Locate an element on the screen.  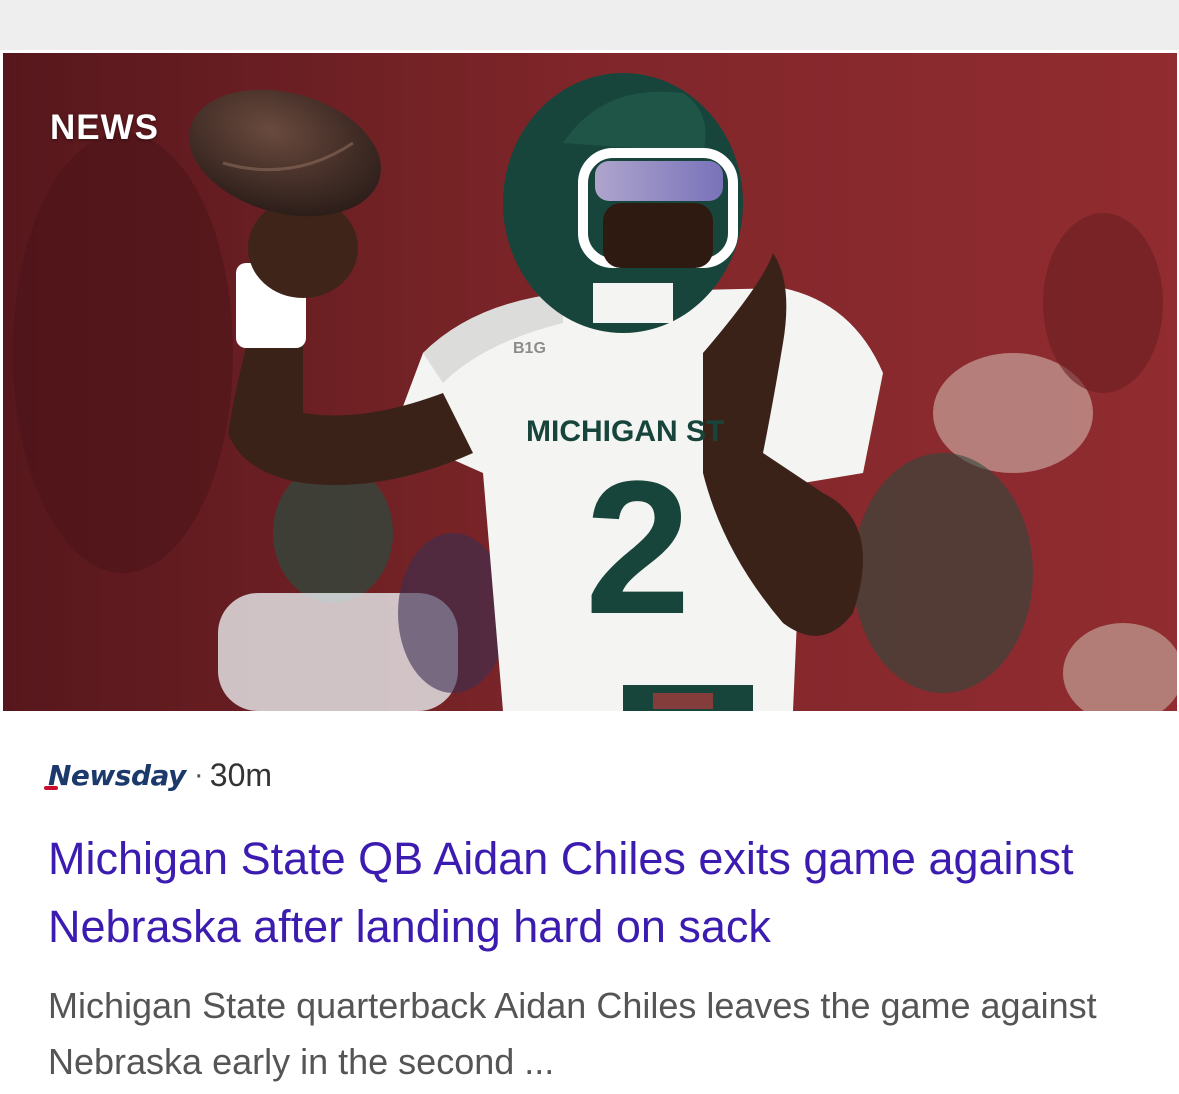
source-row: Newsday · 30m is located at coordinates (158, 775).